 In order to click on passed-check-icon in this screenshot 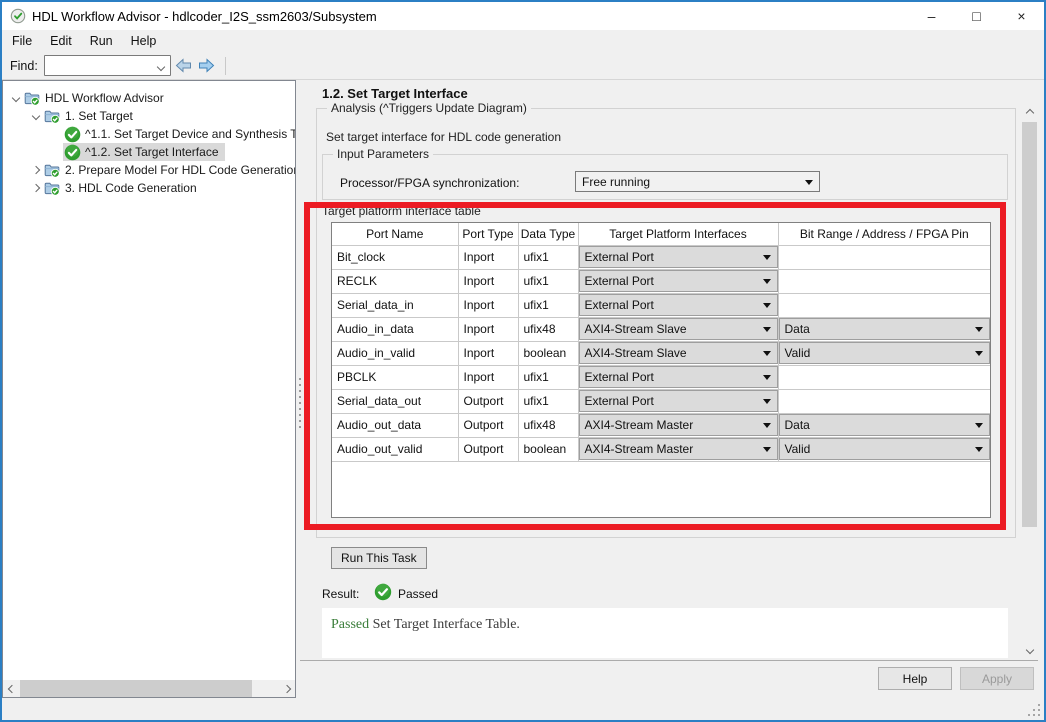, I will do `click(383, 592)`.